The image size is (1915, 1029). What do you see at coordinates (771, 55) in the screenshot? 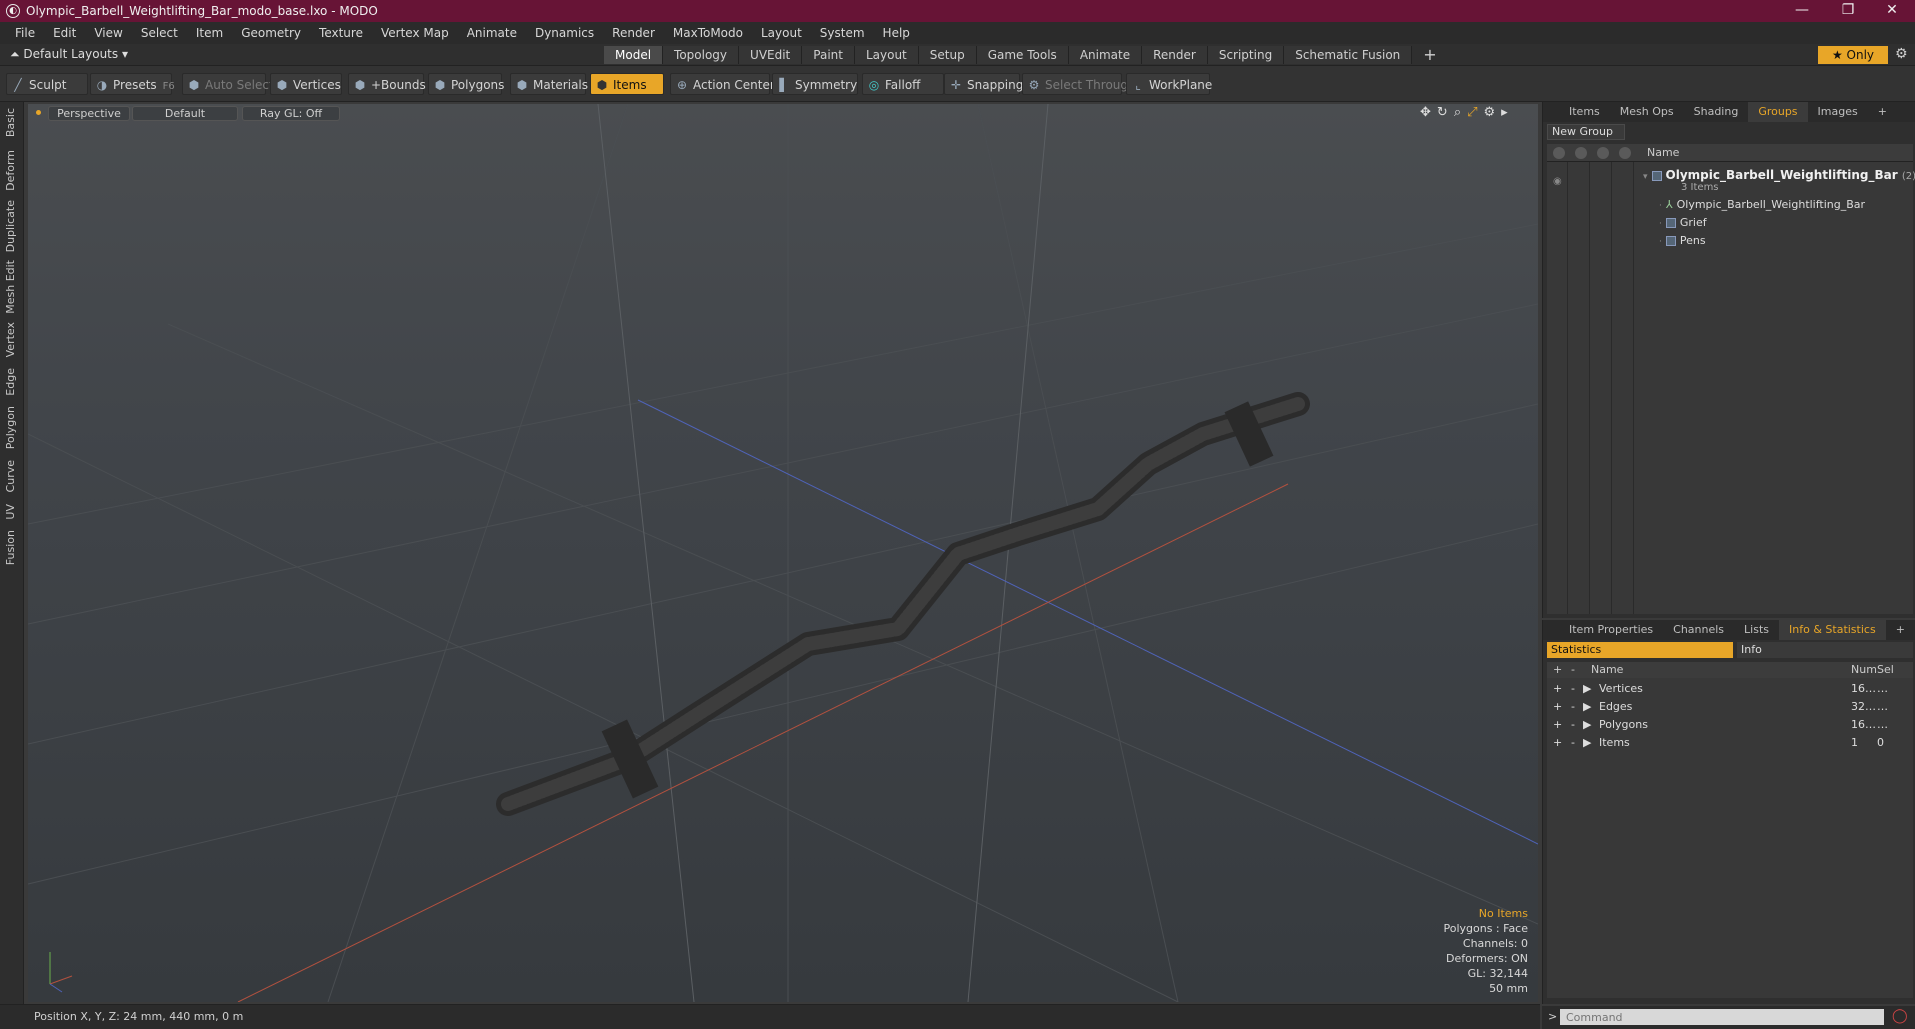
I see `tab-uvedit: UVEdit` at bounding box center [771, 55].